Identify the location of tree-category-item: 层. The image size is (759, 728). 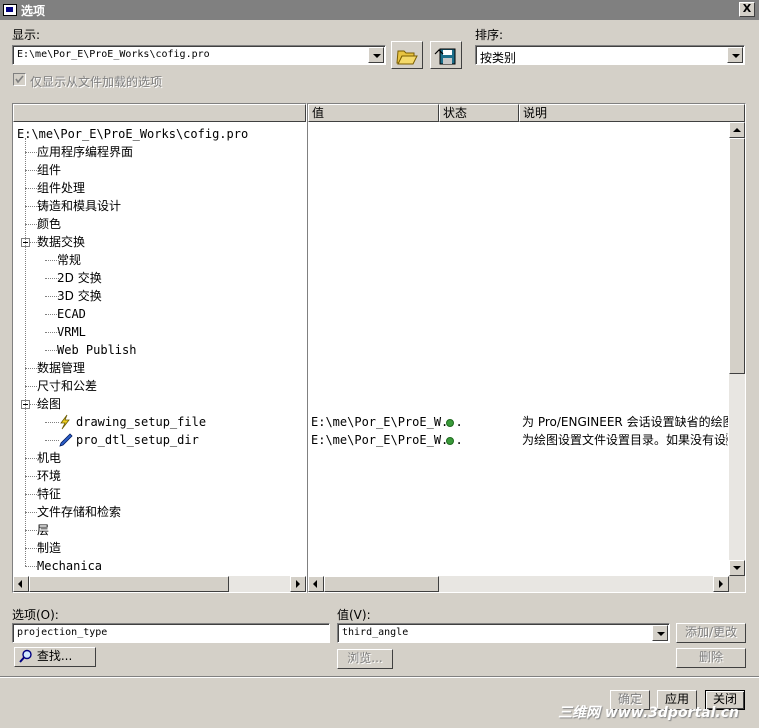
(43, 530).